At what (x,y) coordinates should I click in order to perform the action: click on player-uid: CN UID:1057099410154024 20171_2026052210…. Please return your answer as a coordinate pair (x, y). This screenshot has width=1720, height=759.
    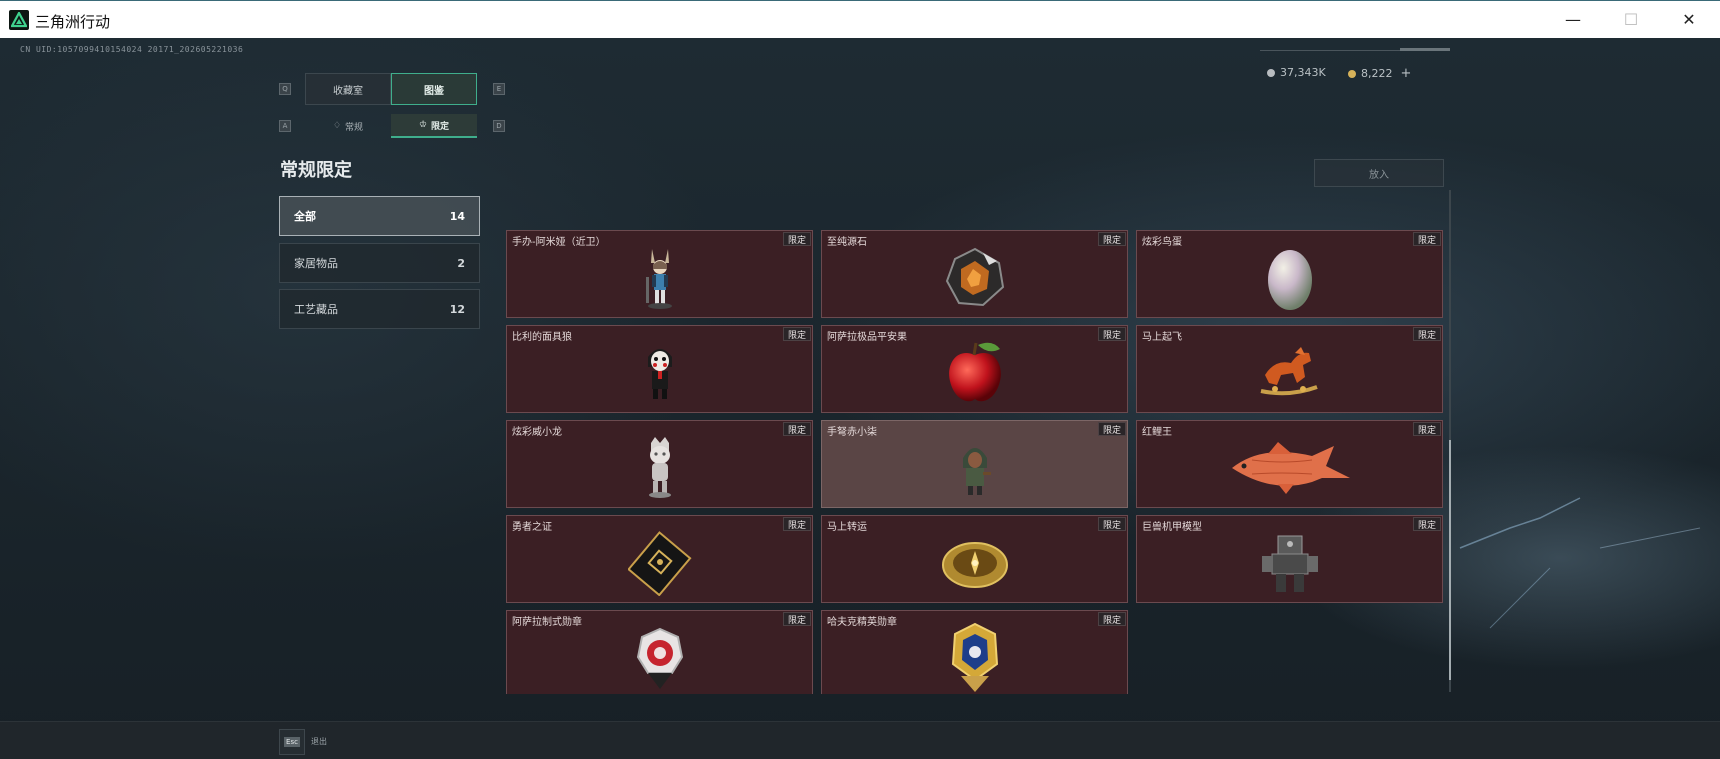
    Looking at the image, I should click on (132, 49).